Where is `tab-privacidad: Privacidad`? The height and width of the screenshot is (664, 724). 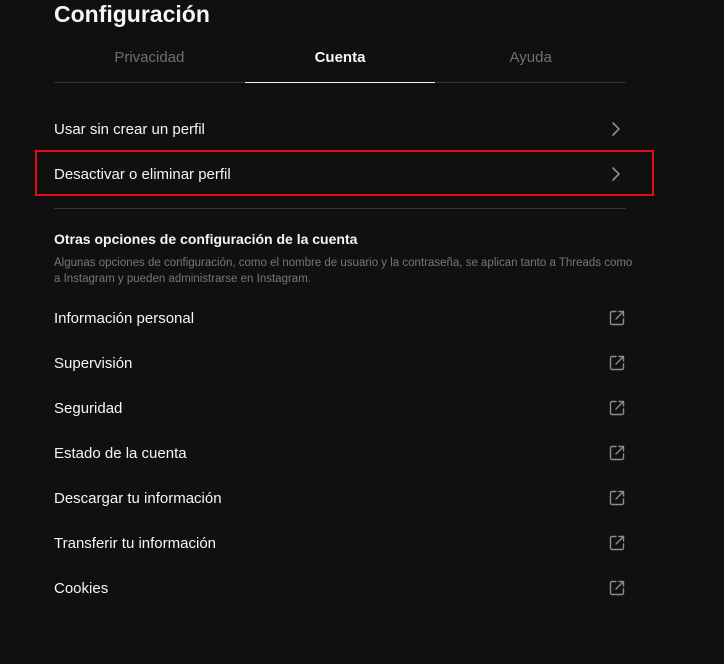 tab-privacidad: Privacidad is located at coordinates (149, 61).